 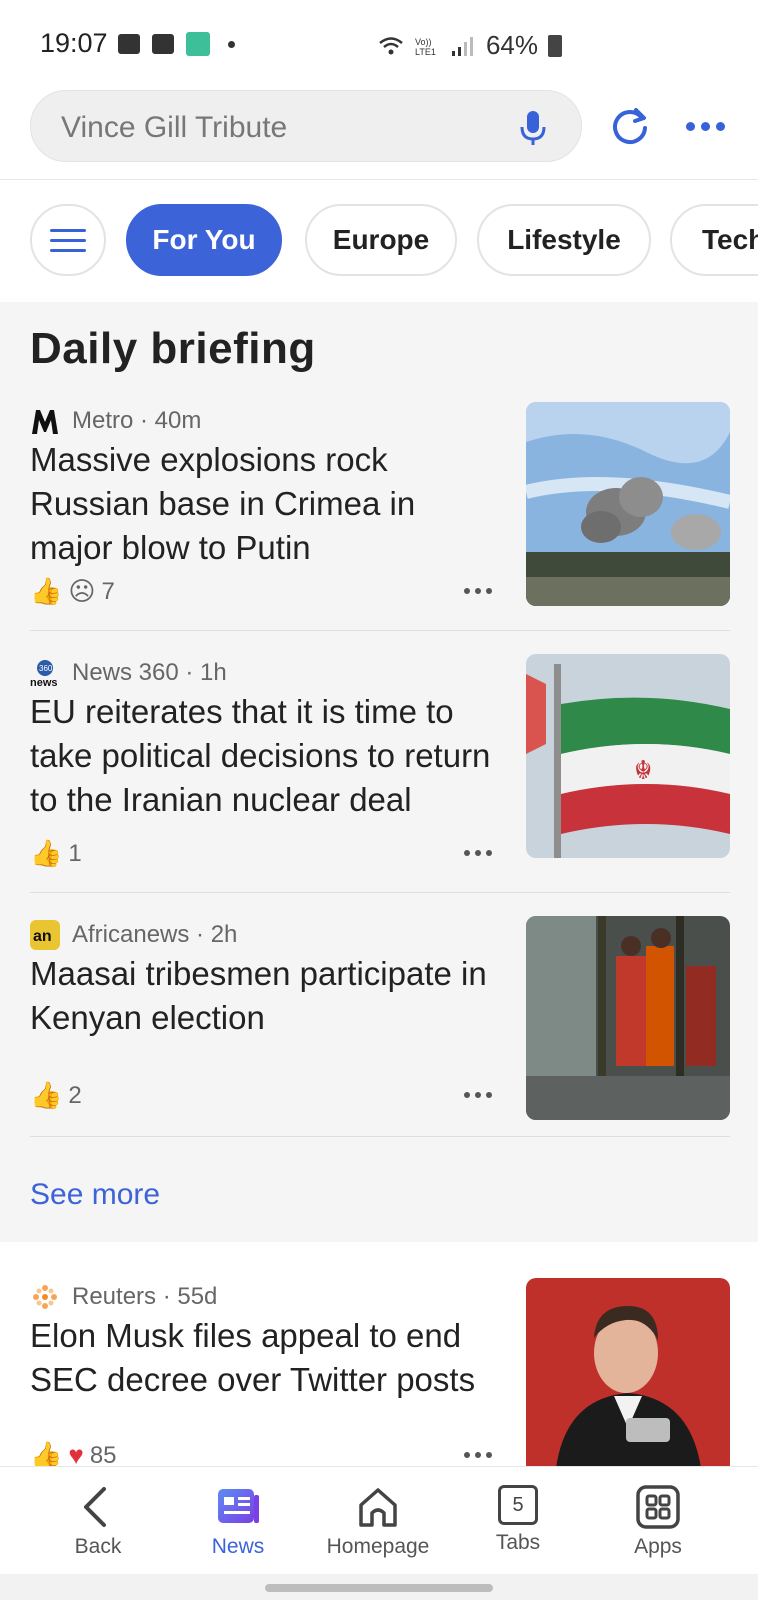 What do you see at coordinates (45, 1297) in the screenshot?
I see `reuters-logo-icon` at bounding box center [45, 1297].